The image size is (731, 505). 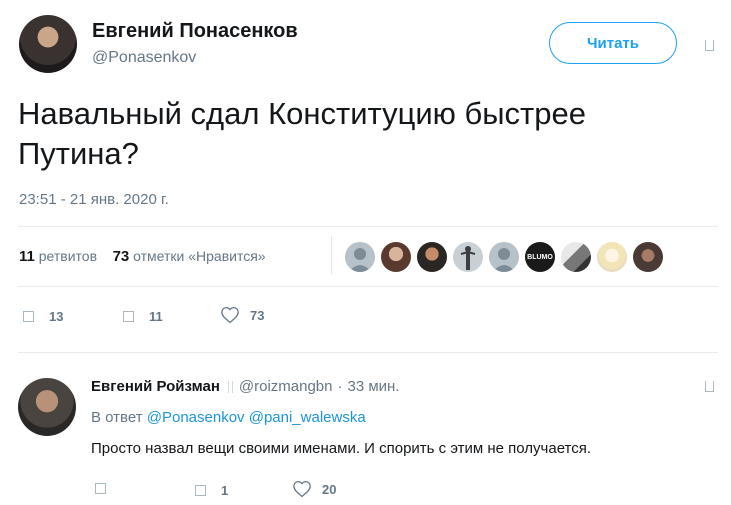 I want to click on reply-reply-action, so click(x=108, y=488).